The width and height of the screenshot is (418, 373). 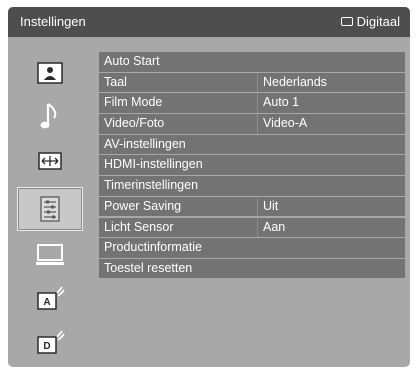 I want to click on menu-row-film-mode: Film Mode Auto 1, so click(x=252, y=103).